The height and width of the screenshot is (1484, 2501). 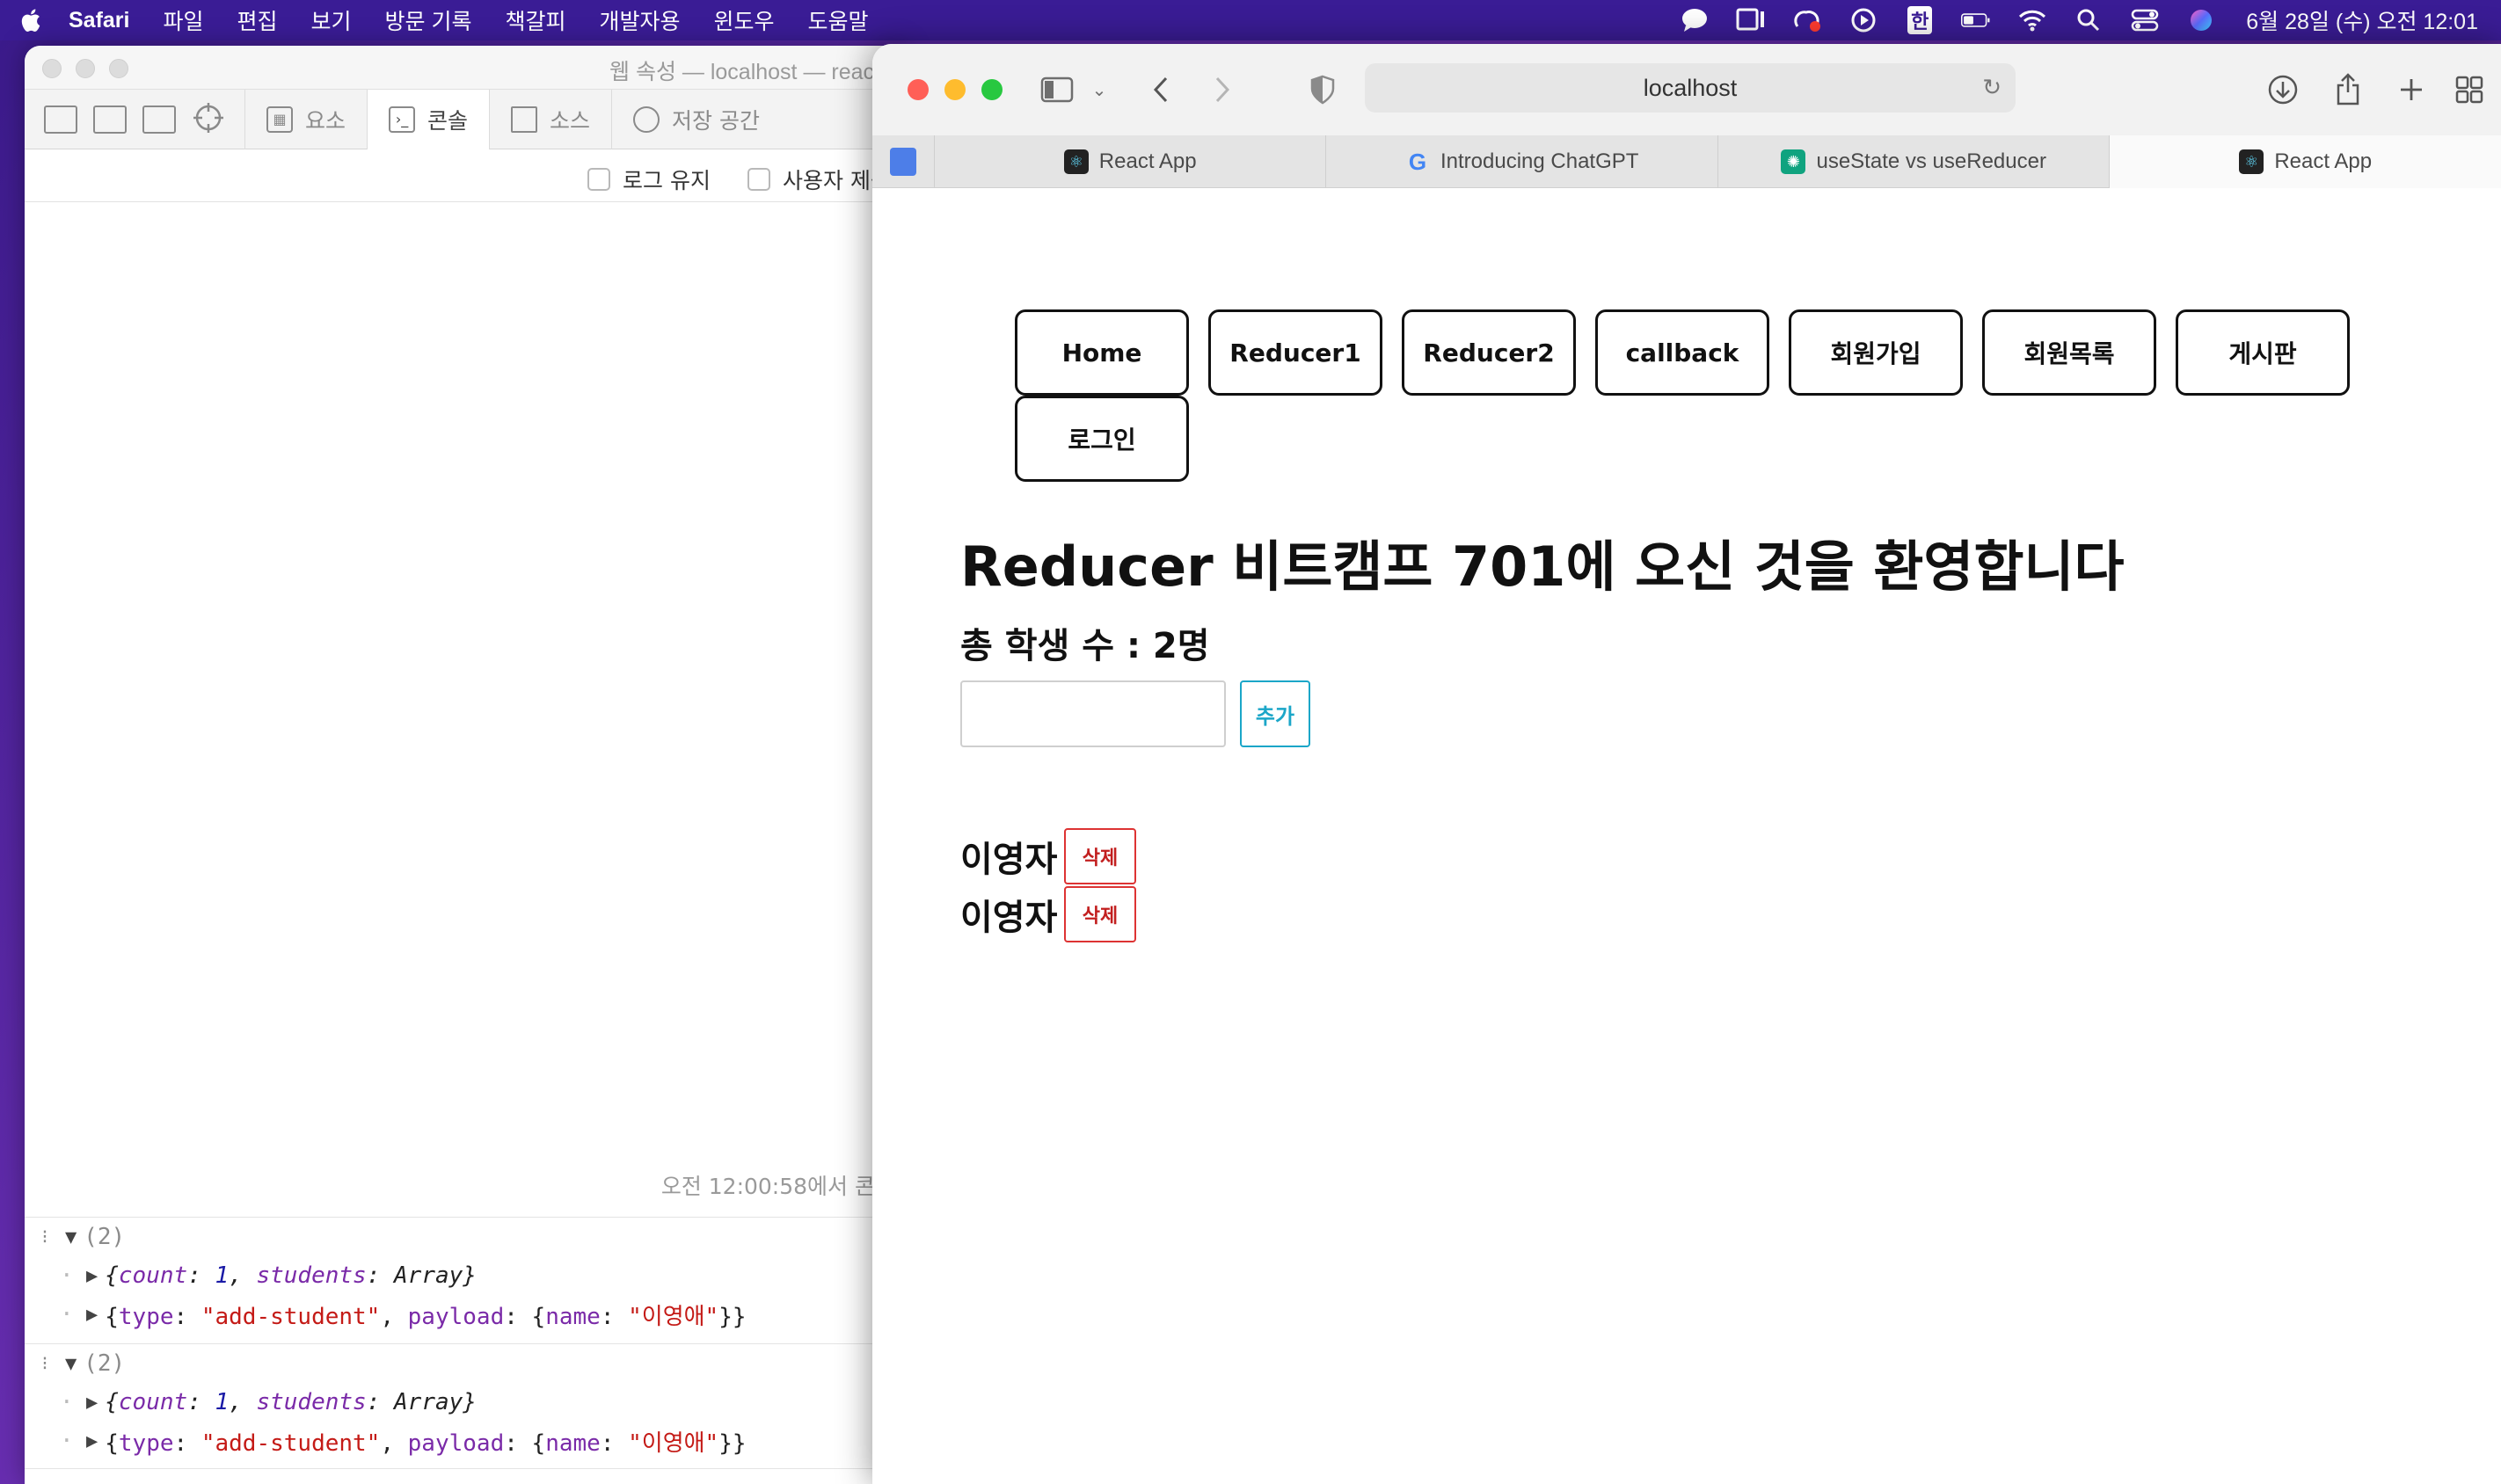 I want to click on menu-develop: 개발자용, so click(x=640, y=20).